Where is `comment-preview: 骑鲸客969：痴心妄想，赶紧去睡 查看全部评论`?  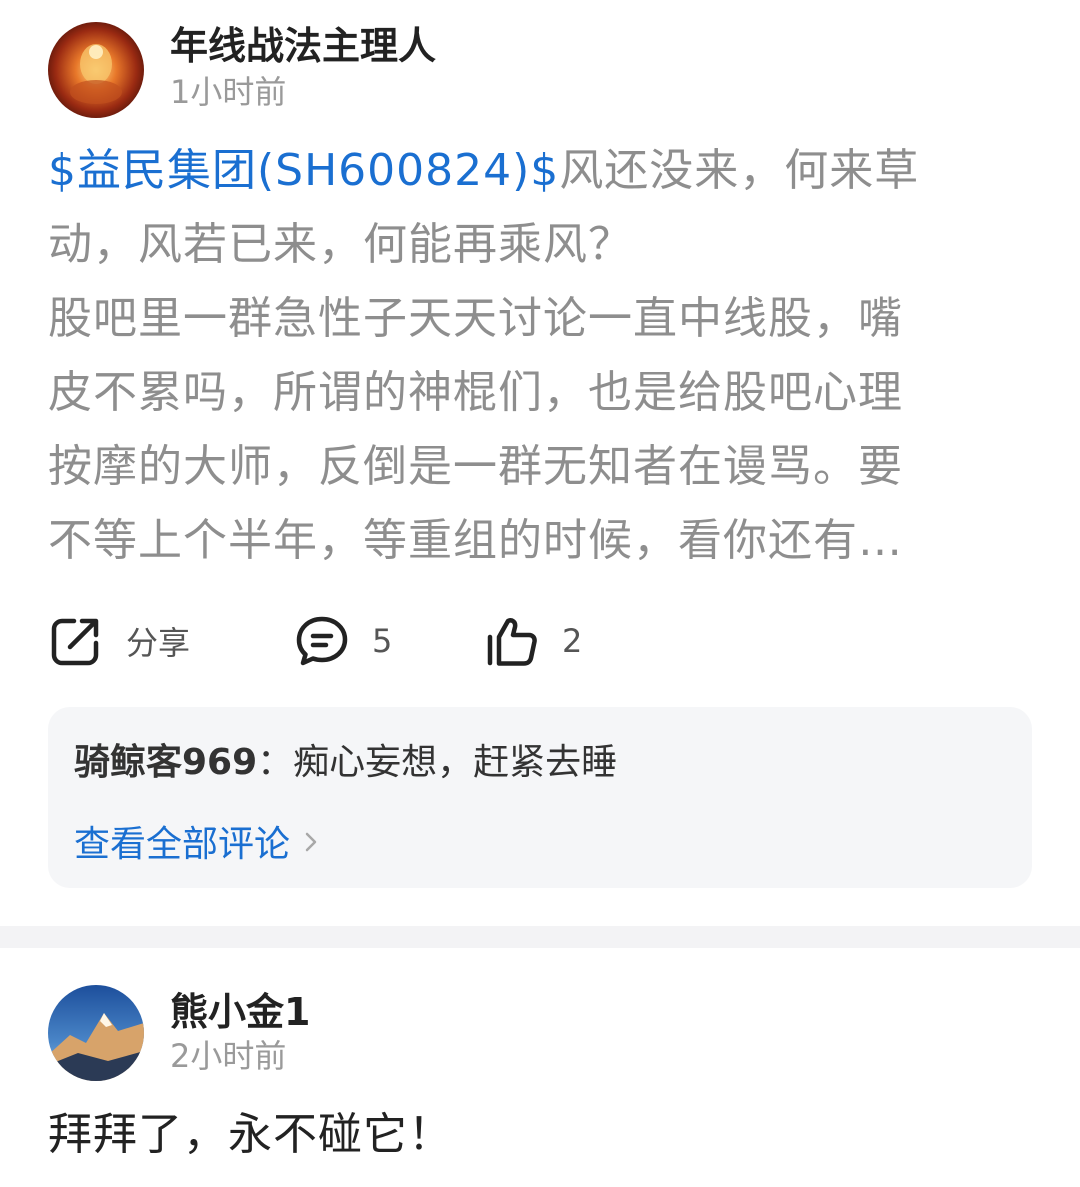 comment-preview: 骑鲸客969：痴心妄想，赶紧去睡 查看全部评论 is located at coordinates (540, 797).